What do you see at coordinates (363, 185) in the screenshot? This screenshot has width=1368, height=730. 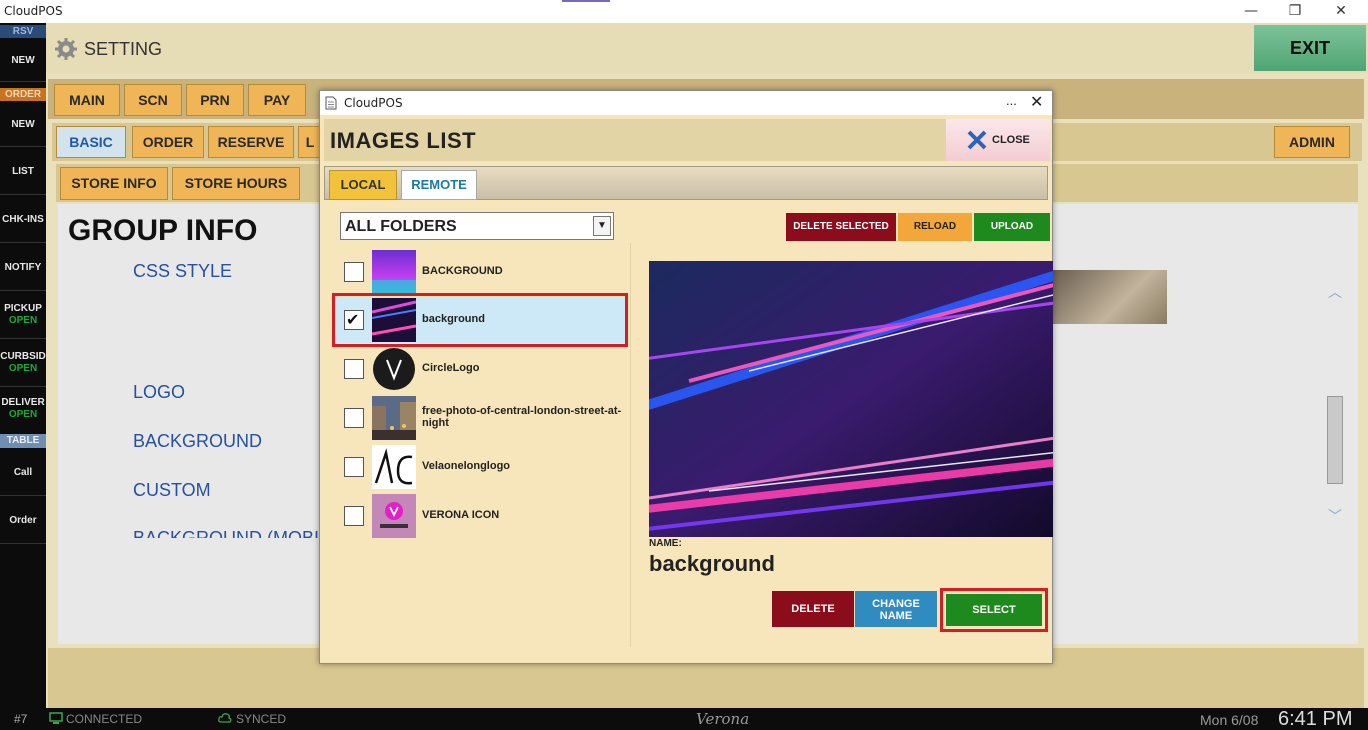 I see `tab-local: LOCAL` at bounding box center [363, 185].